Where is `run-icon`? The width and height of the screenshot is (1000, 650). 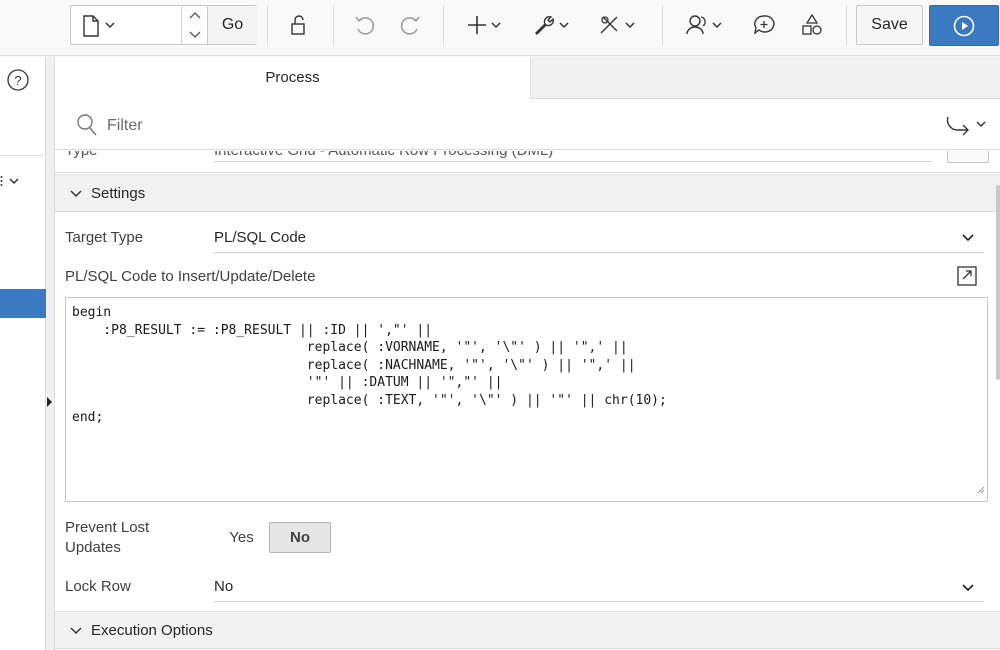
run-icon is located at coordinates (964, 25).